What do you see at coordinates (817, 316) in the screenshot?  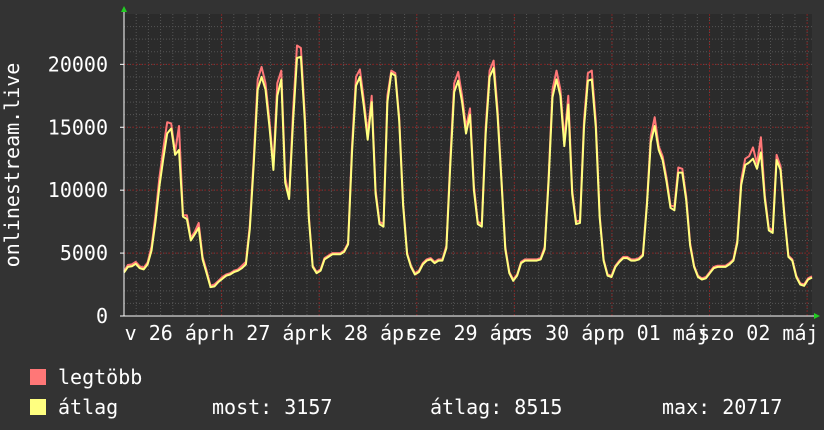 I see `x-axis-arrow` at bounding box center [817, 316].